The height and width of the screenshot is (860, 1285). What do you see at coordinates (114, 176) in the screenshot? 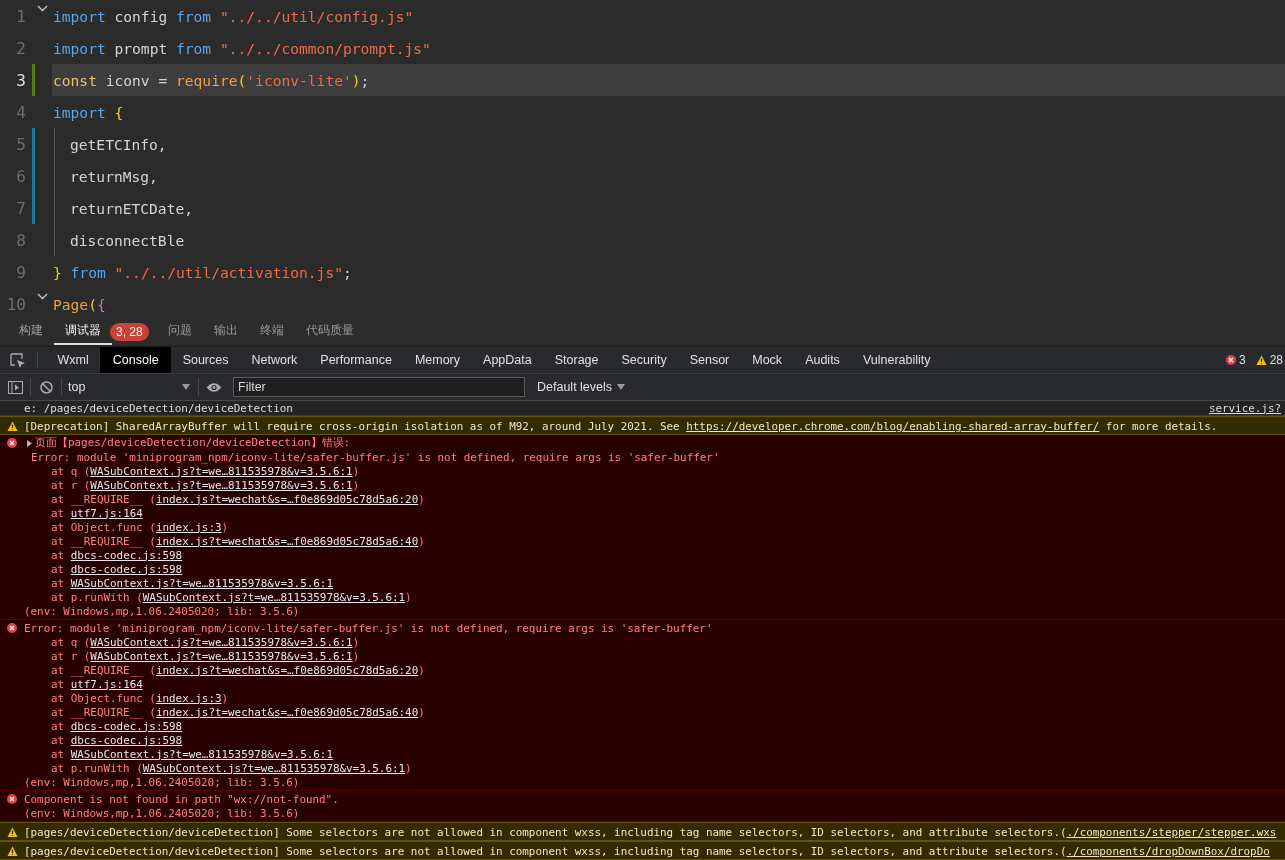
I see `code-line: returnMsg,` at bounding box center [114, 176].